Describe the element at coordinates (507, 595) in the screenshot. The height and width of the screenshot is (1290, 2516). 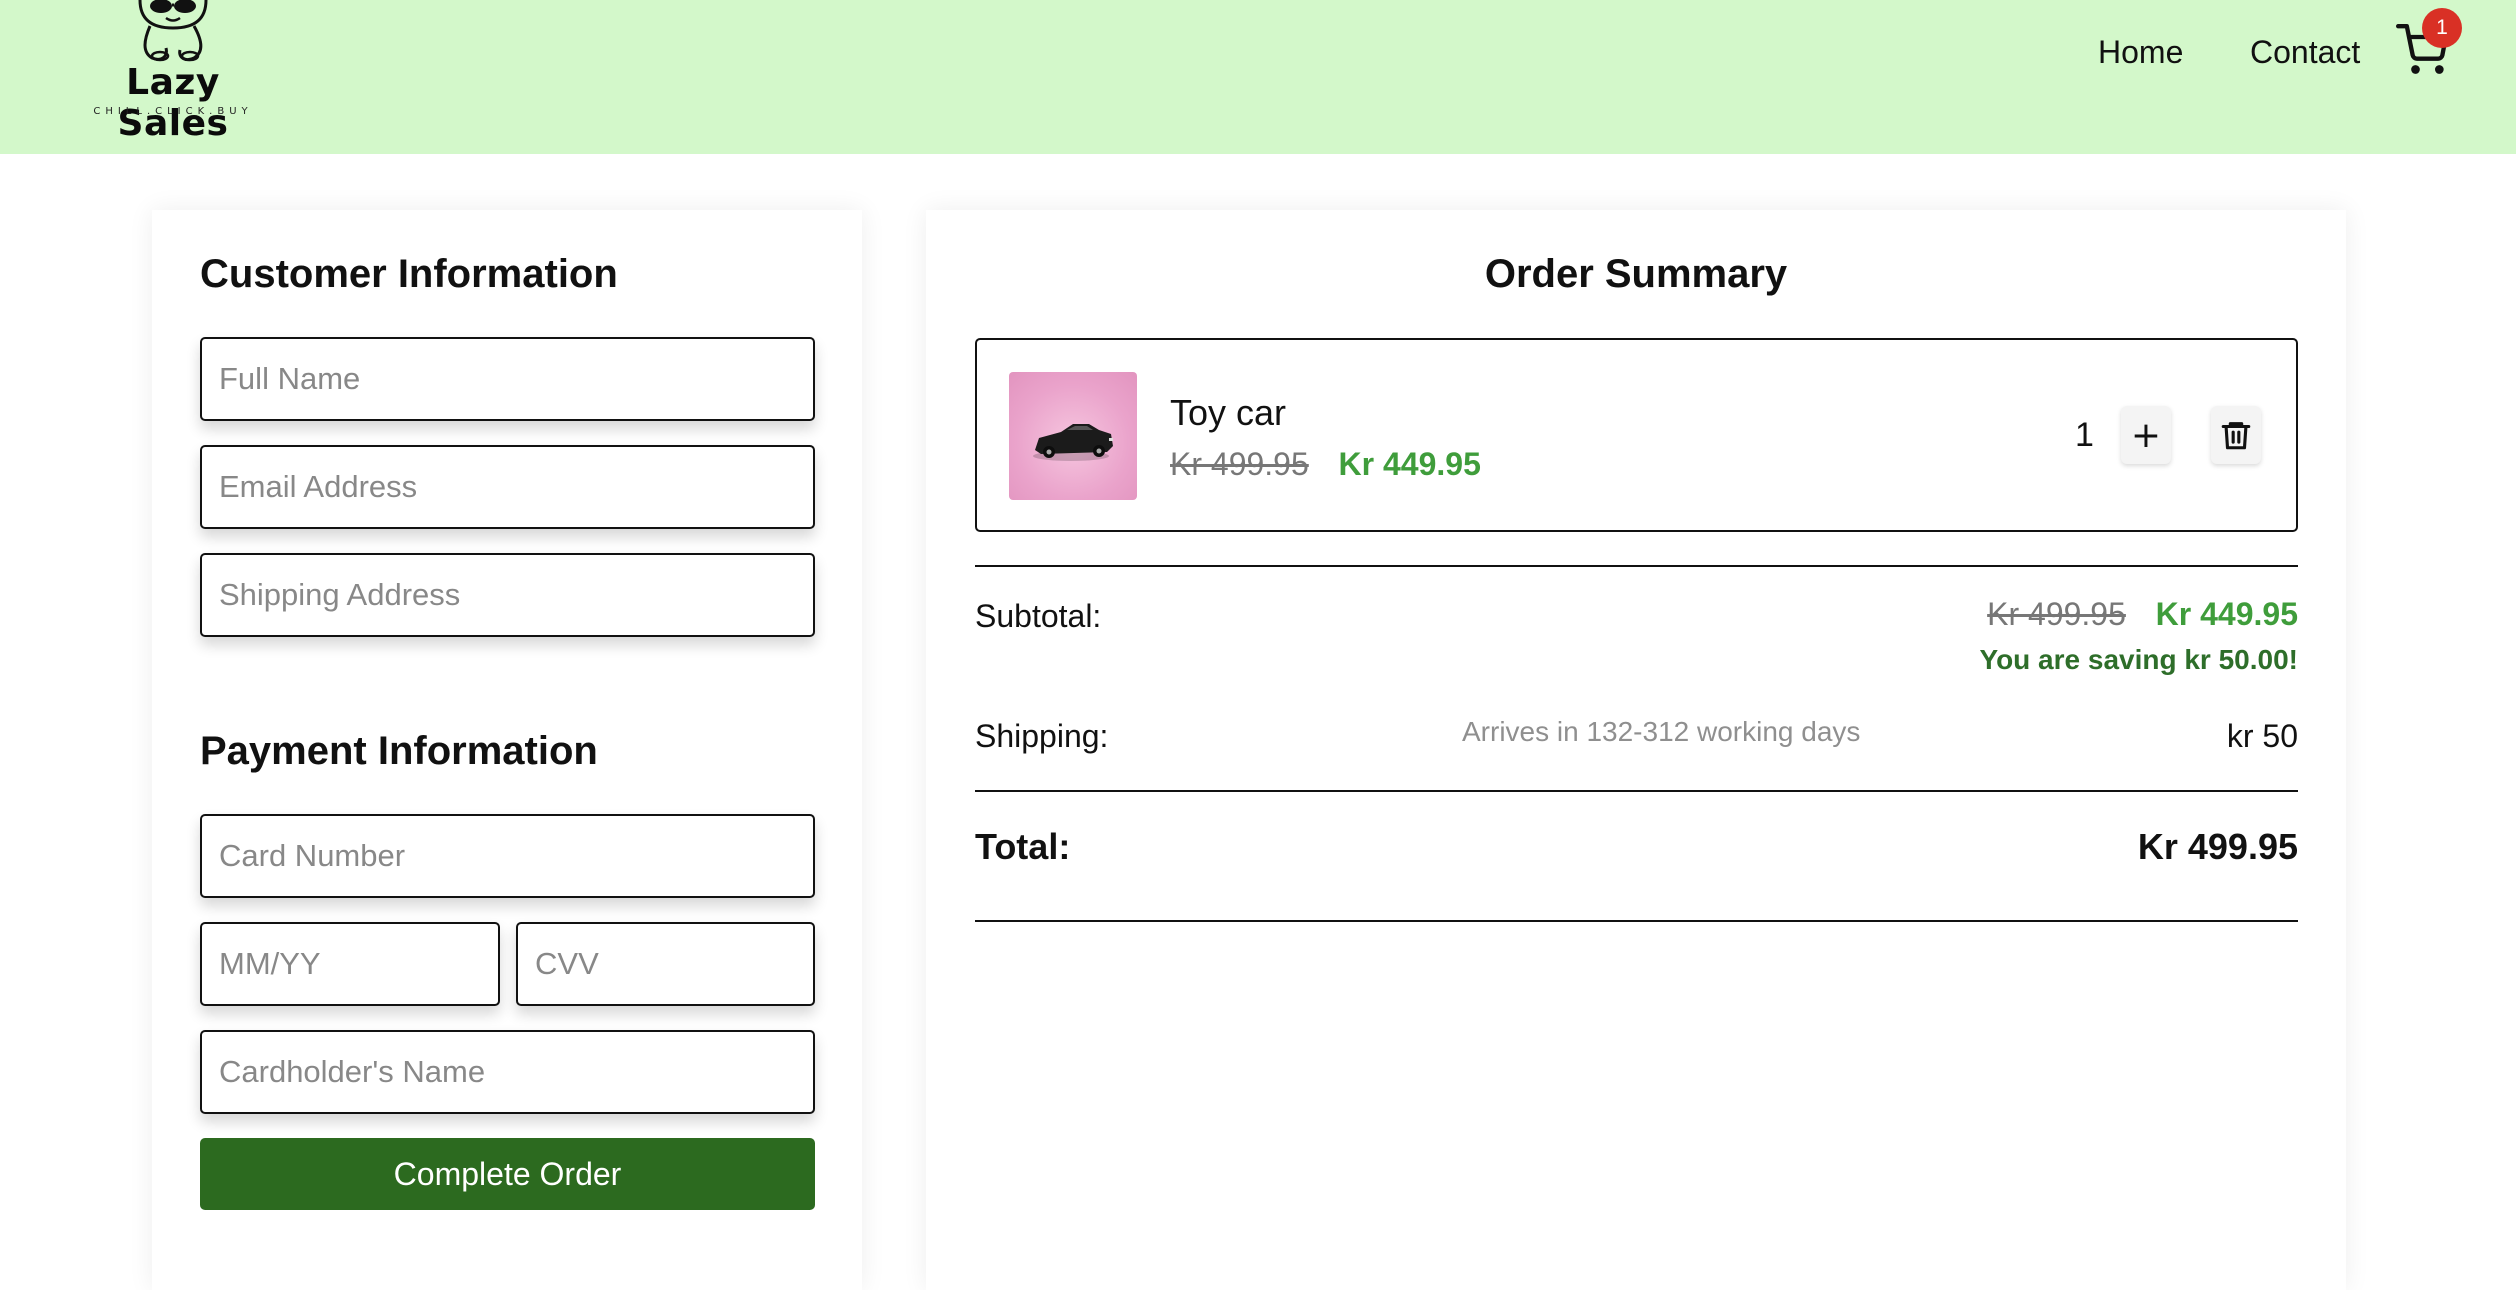
I see `shipping-address-input` at that location.